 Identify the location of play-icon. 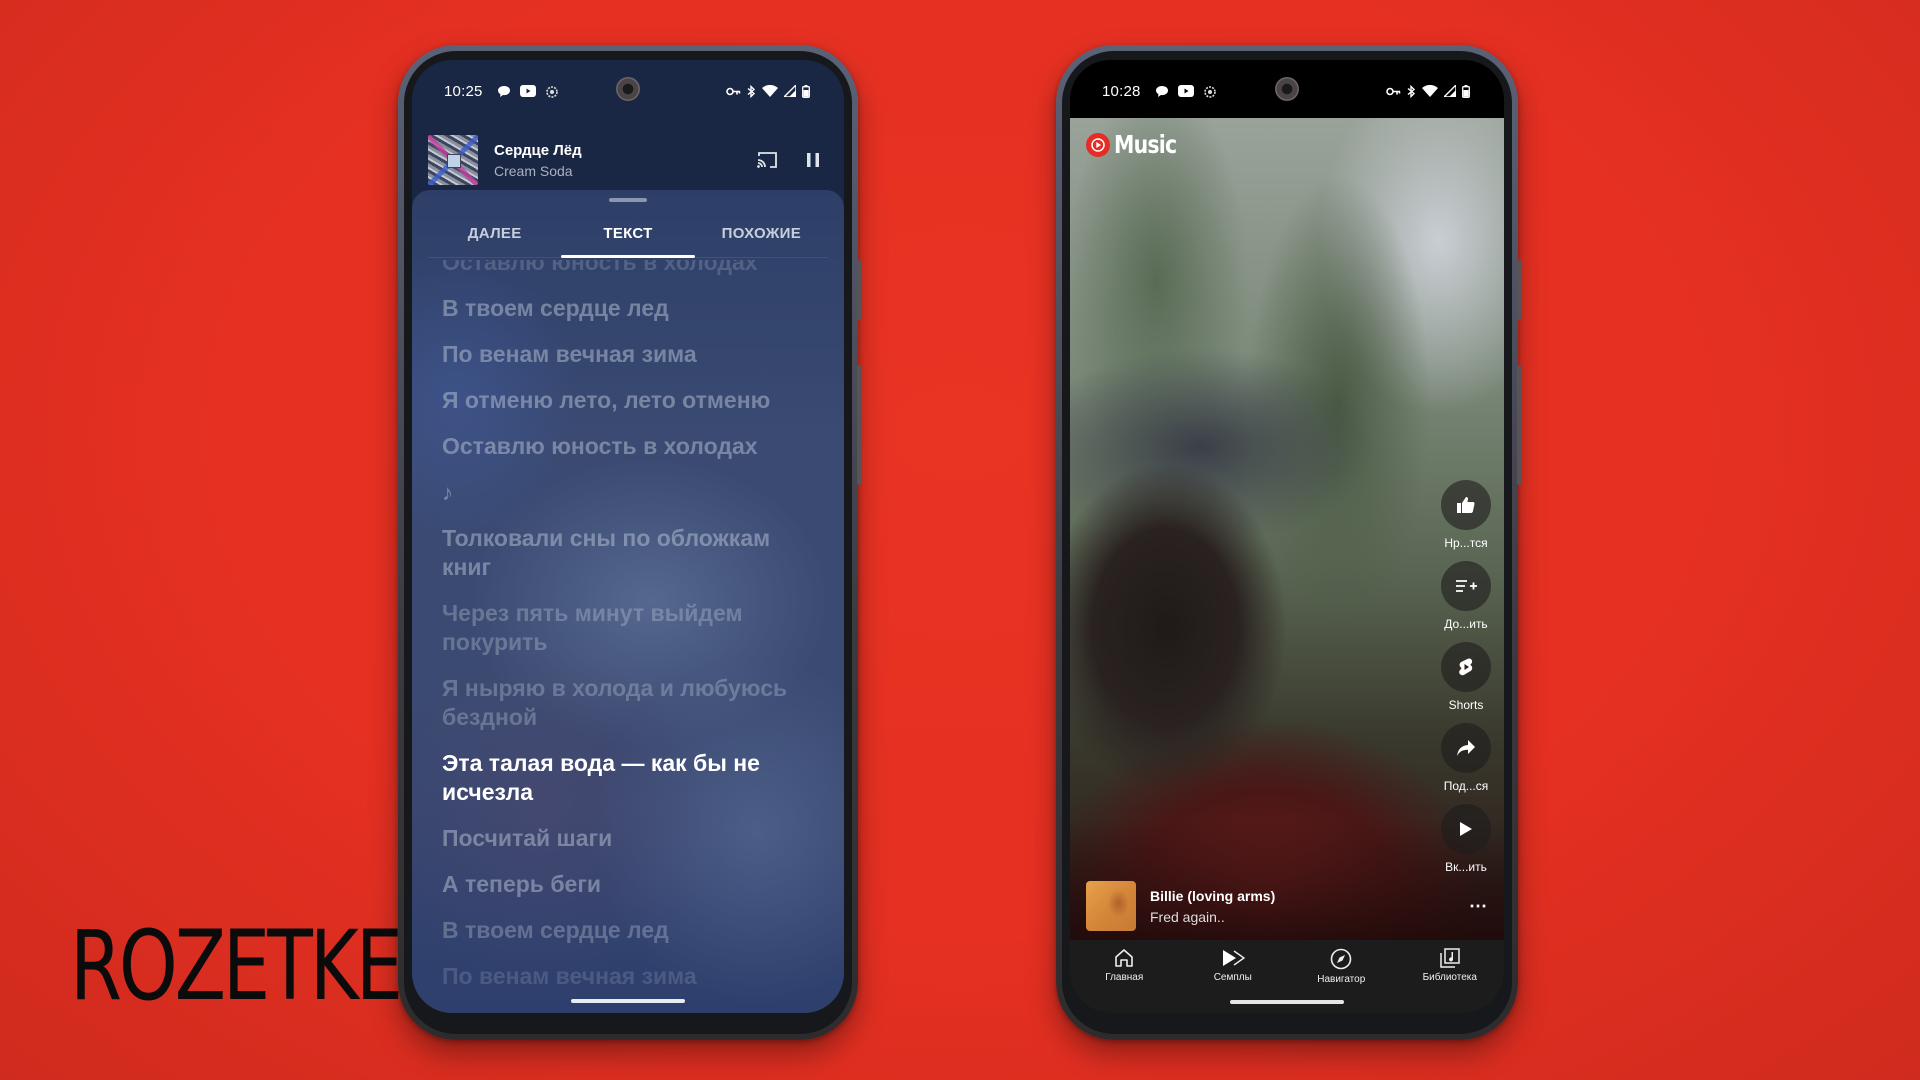
(1466, 829).